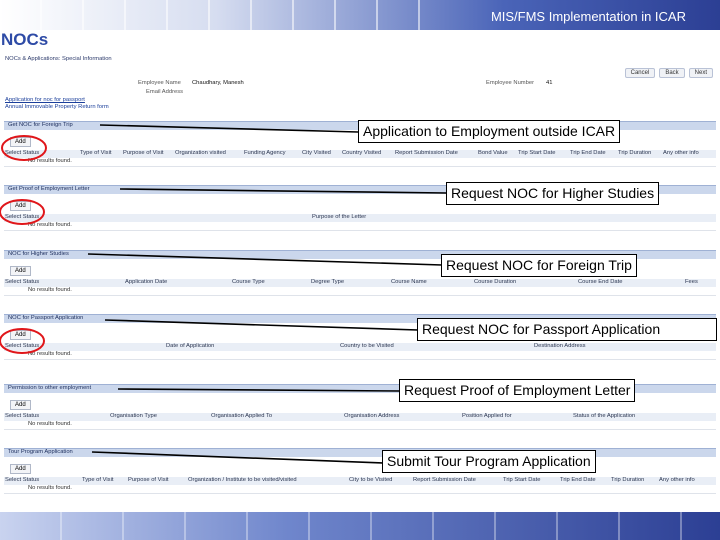 The image size is (720, 540). Describe the element at coordinates (672, 73) in the screenshot. I see `back-button: Back` at that location.